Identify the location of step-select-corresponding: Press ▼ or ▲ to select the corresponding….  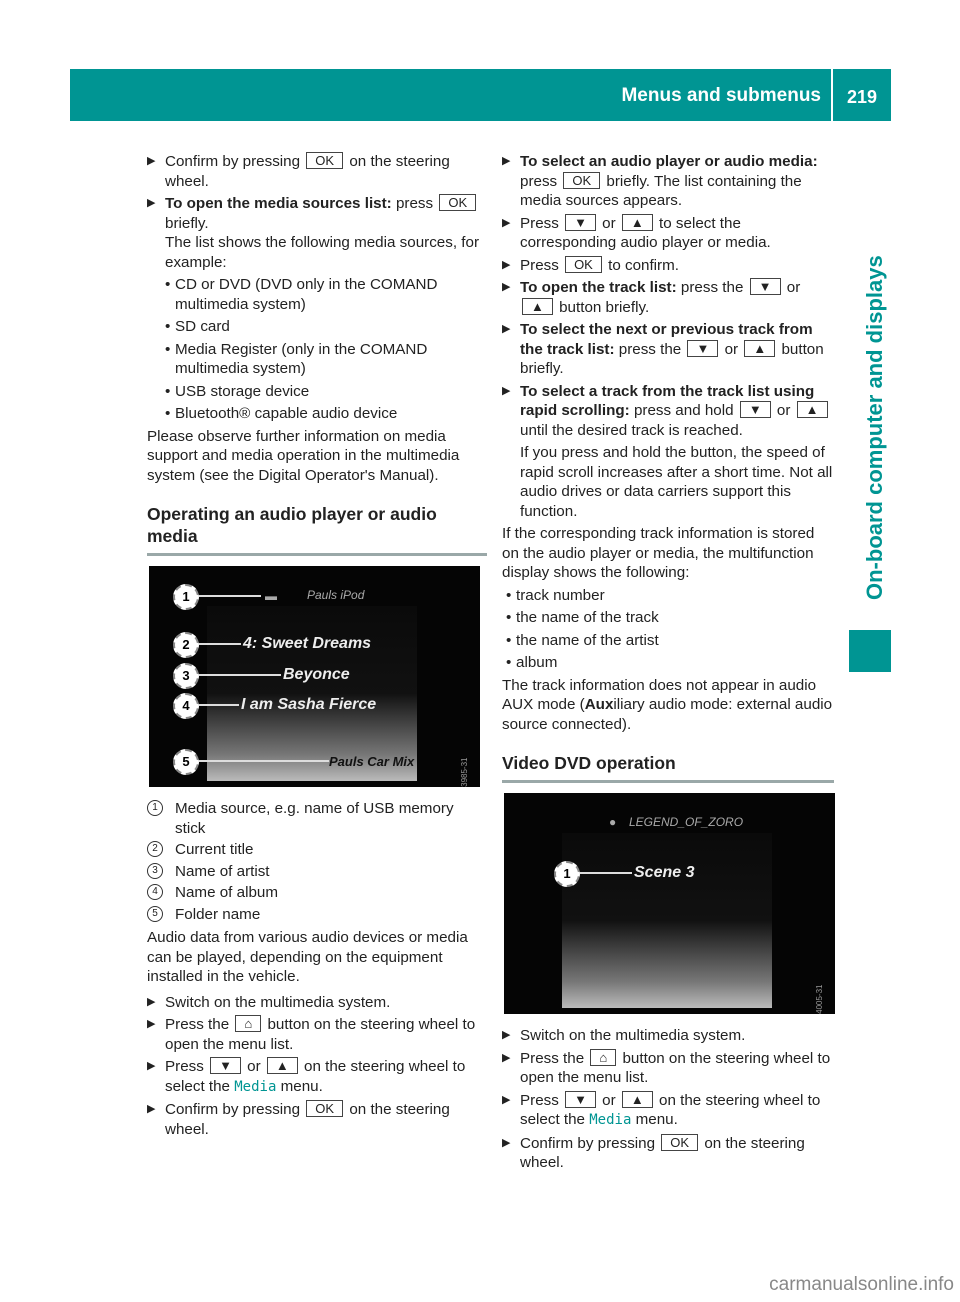
(668, 233).